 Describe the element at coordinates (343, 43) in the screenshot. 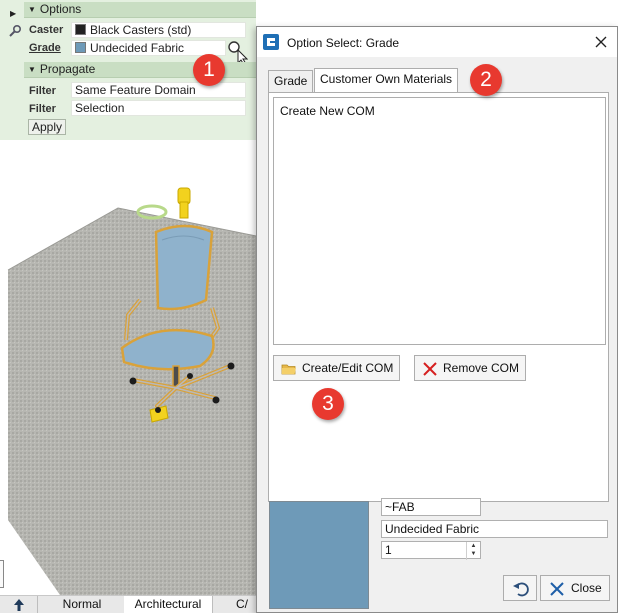

I see `dialog-title: Option Select: Grade` at that location.